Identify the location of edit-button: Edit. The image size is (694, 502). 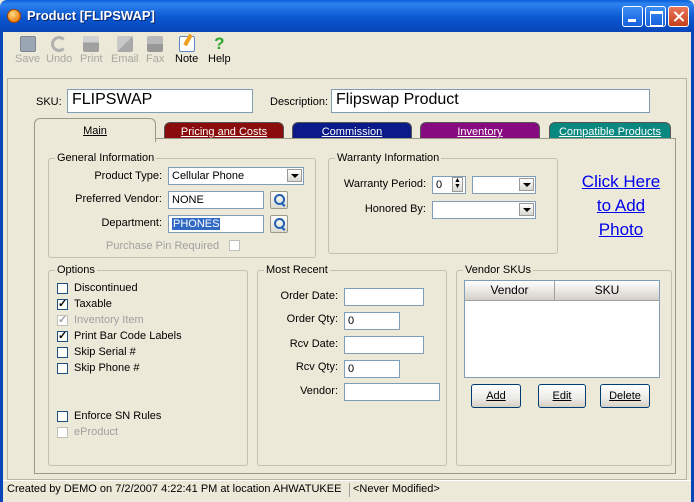
(562, 396).